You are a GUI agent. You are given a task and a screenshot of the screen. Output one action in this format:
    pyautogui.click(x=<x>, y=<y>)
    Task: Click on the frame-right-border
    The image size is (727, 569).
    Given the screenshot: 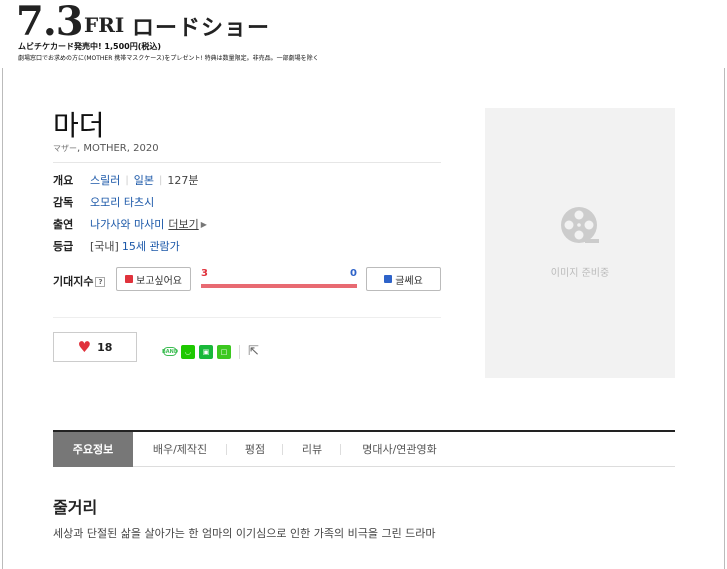 What is the action you would take?
    pyautogui.click(x=724, y=318)
    